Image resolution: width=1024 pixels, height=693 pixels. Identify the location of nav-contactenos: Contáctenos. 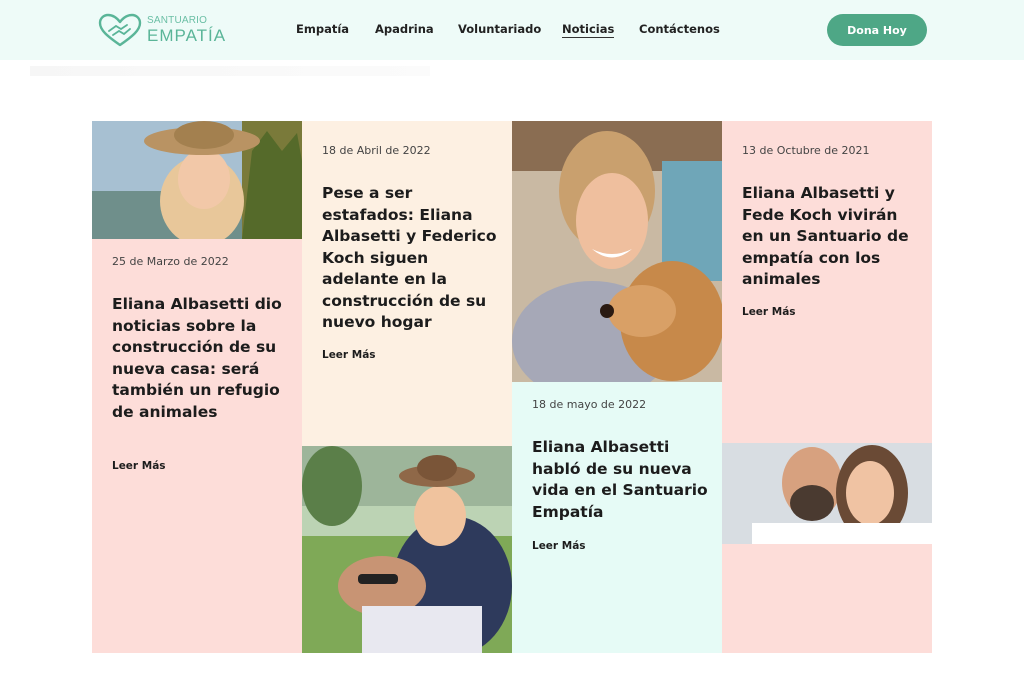
(679, 29).